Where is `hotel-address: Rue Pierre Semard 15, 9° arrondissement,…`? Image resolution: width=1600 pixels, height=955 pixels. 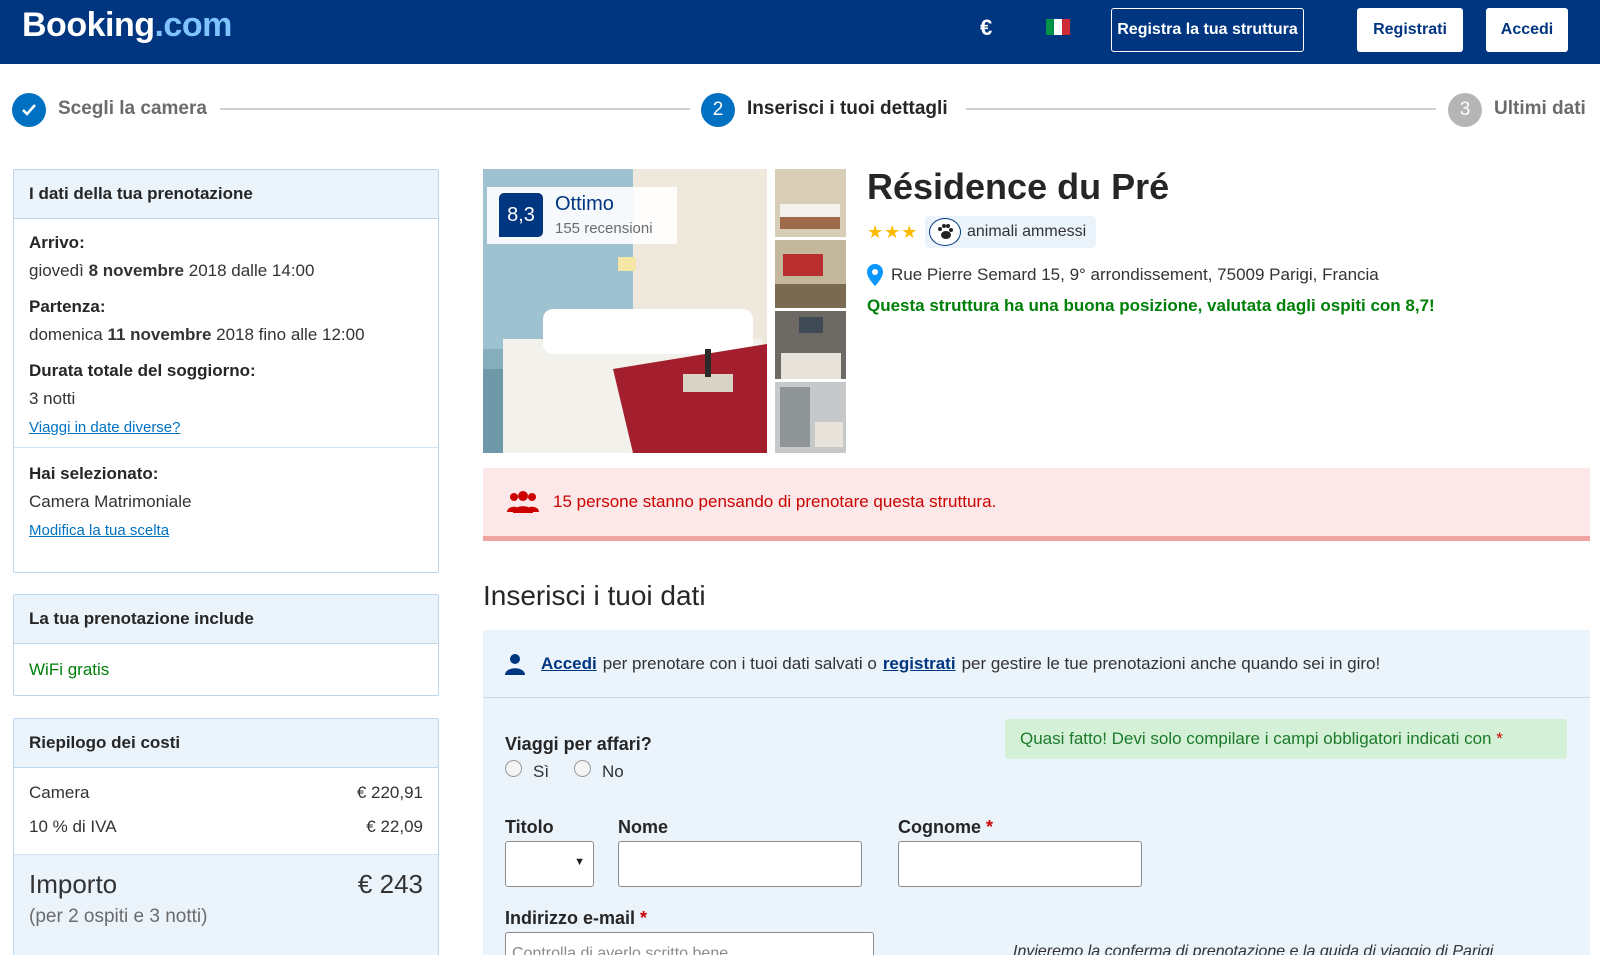 hotel-address: Rue Pierre Semard 15, 9° arrondissement,… is located at coordinates (1123, 275).